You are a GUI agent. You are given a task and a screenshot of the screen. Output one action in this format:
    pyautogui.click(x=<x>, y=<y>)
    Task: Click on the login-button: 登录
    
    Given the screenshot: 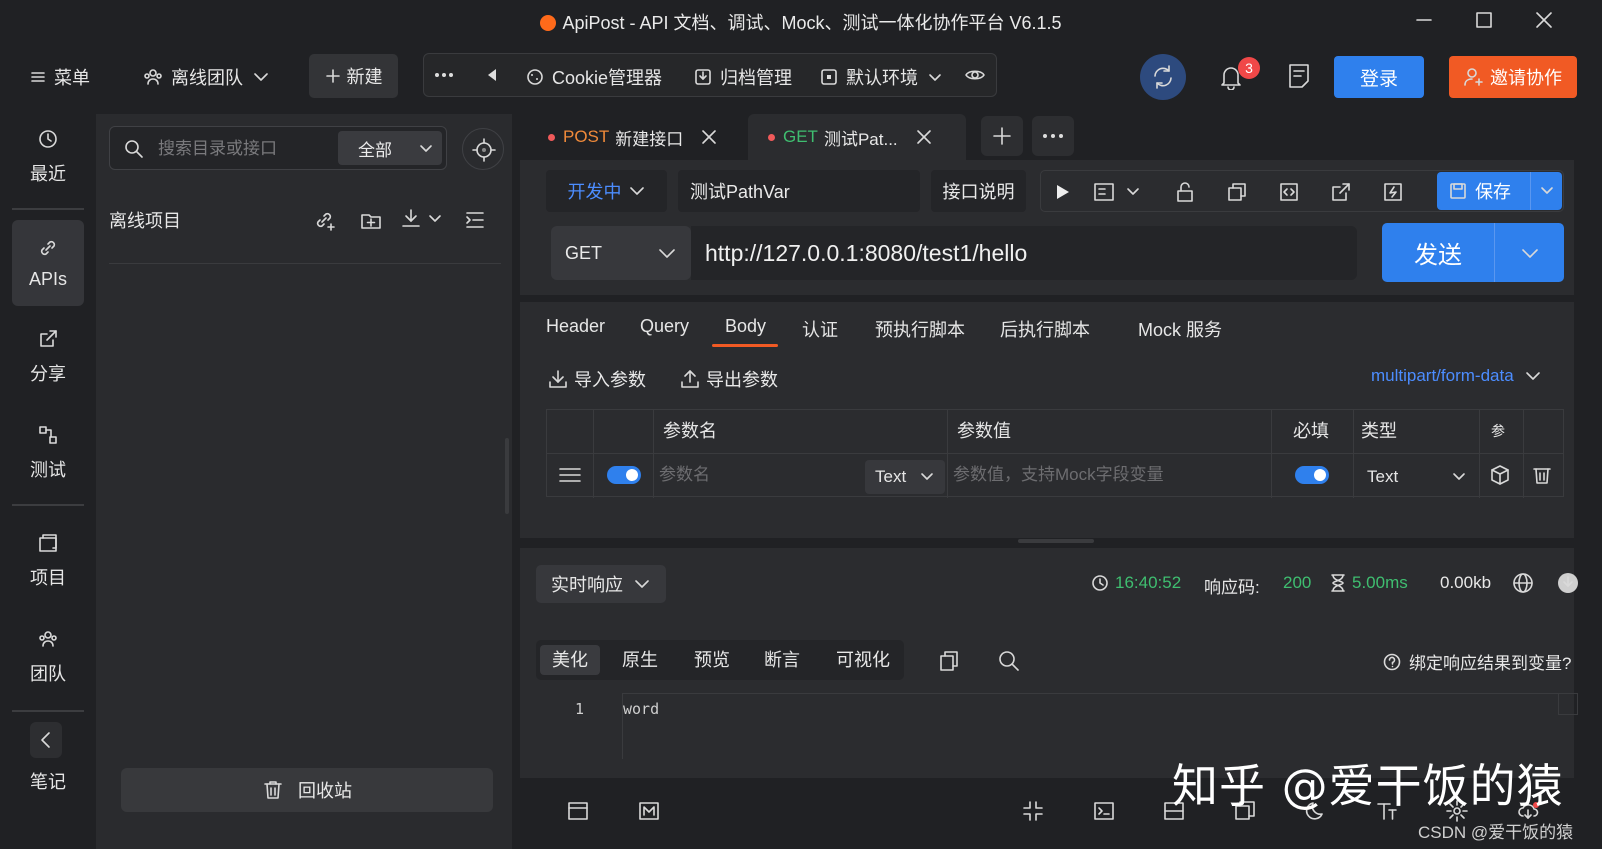 What is the action you would take?
    pyautogui.click(x=1379, y=77)
    